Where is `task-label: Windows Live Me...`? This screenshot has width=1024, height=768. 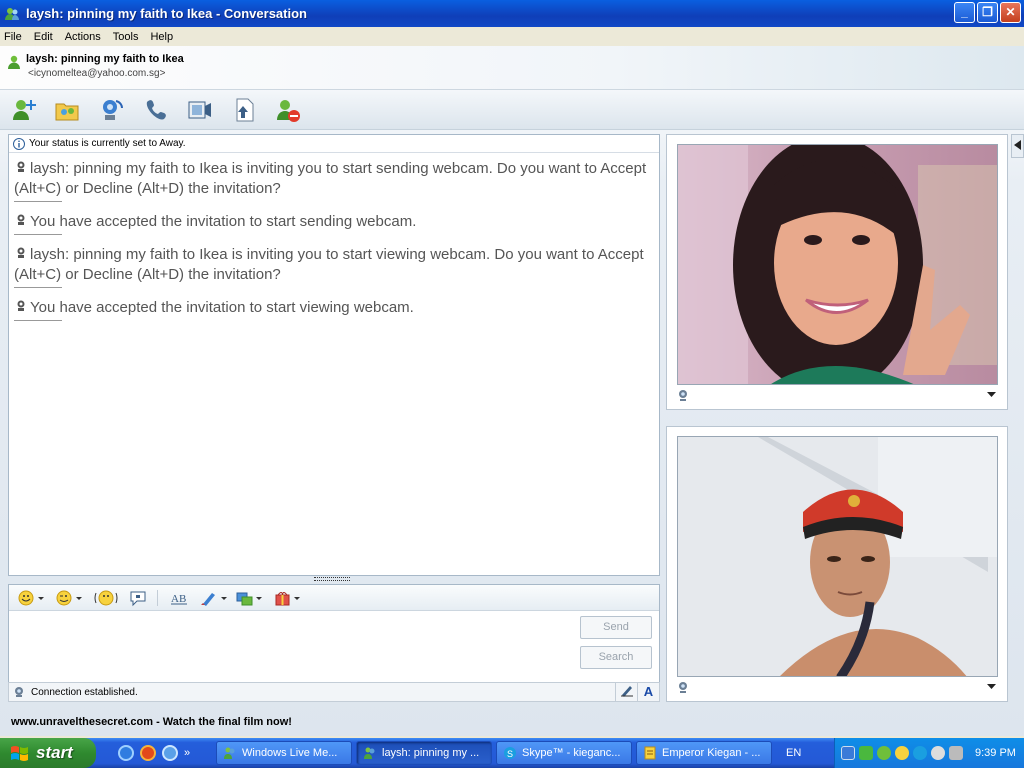 task-label: Windows Live Me... is located at coordinates (290, 753).